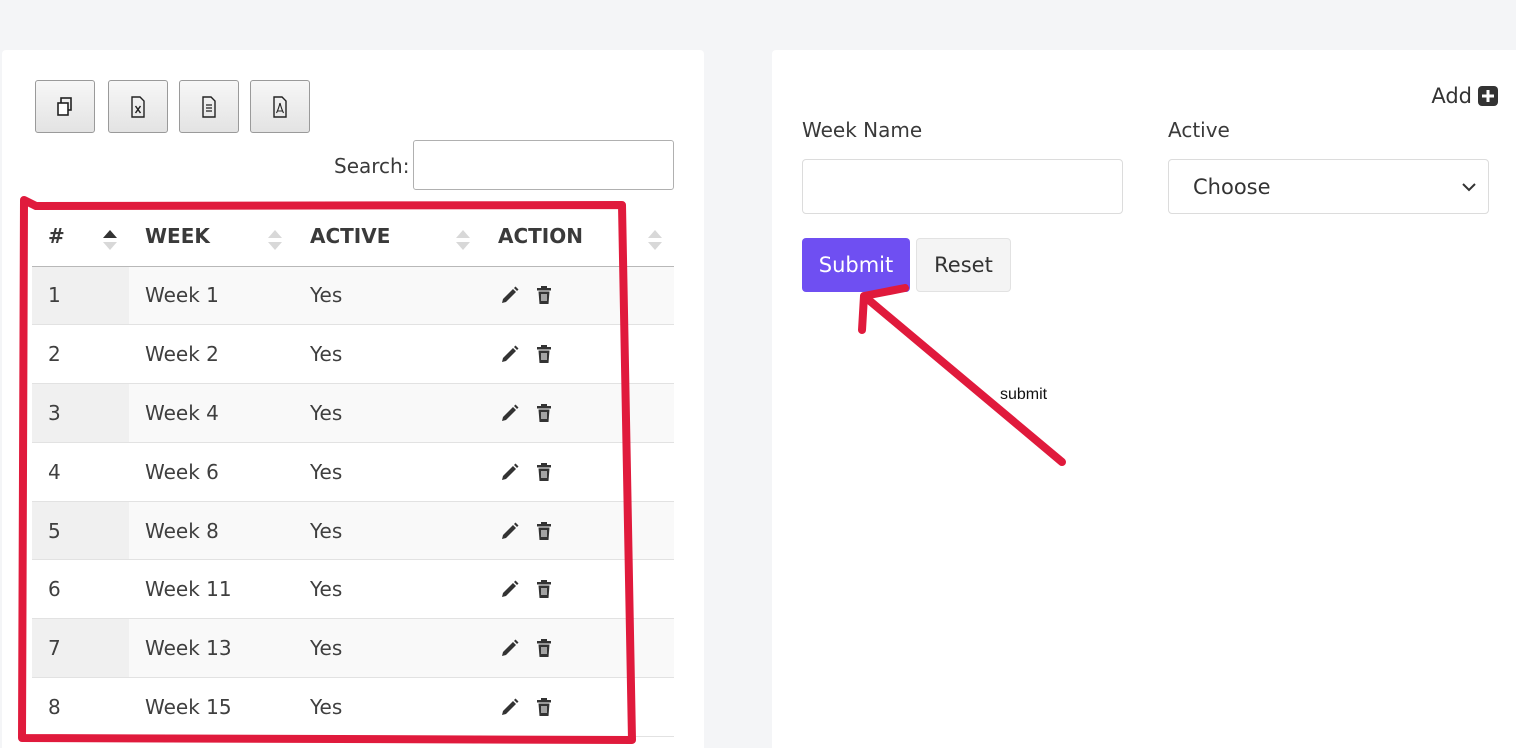 This screenshot has width=1516, height=748. What do you see at coordinates (862, 130) in the screenshot?
I see `week-name-label: Week Name` at bounding box center [862, 130].